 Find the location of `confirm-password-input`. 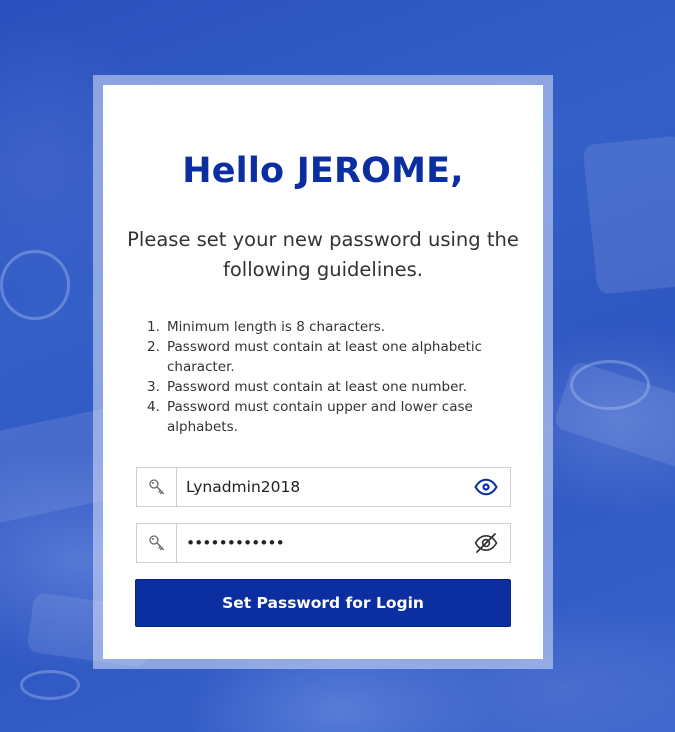

confirm-password-input is located at coordinates (319, 543).